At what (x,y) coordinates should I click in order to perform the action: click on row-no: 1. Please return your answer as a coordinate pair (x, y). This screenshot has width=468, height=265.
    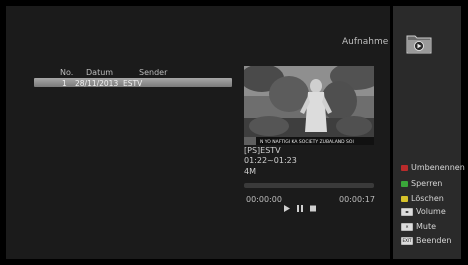
    Looking at the image, I should click on (64, 83).